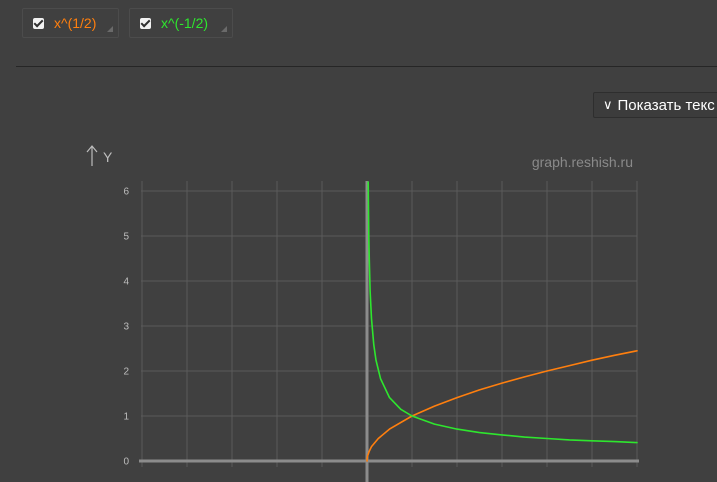 This screenshot has height=482, width=717. What do you see at coordinates (126, 462) in the screenshot?
I see `y-tick-label: 0` at bounding box center [126, 462].